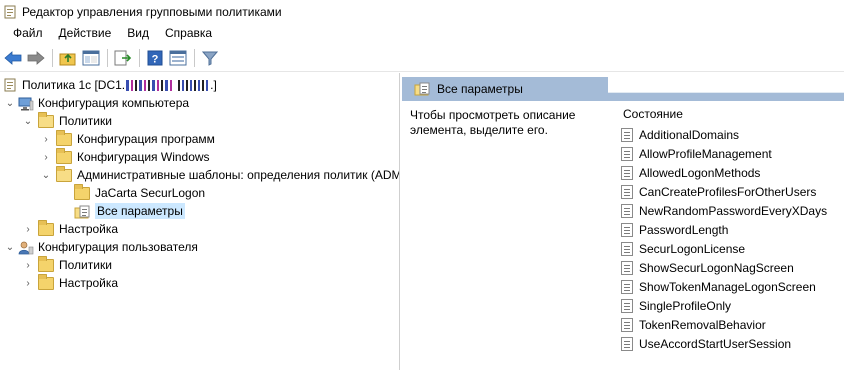 The image size is (844, 370). Describe the element at coordinates (10, 85) in the screenshot. I see `gpo-document-icon` at that location.